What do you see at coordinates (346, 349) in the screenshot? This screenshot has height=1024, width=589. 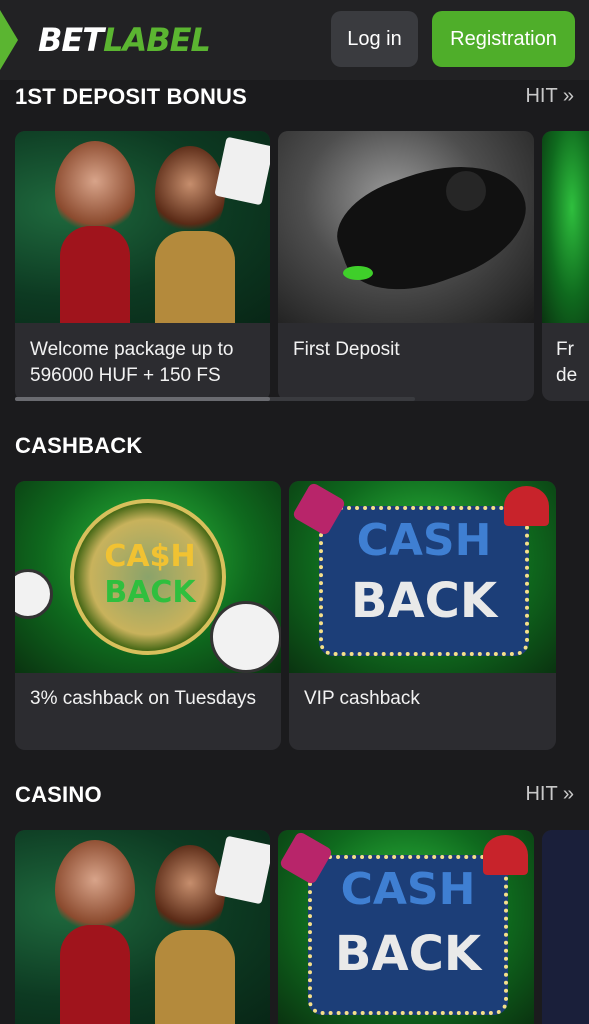 I see `card-text: First Deposit` at bounding box center [346, 349].